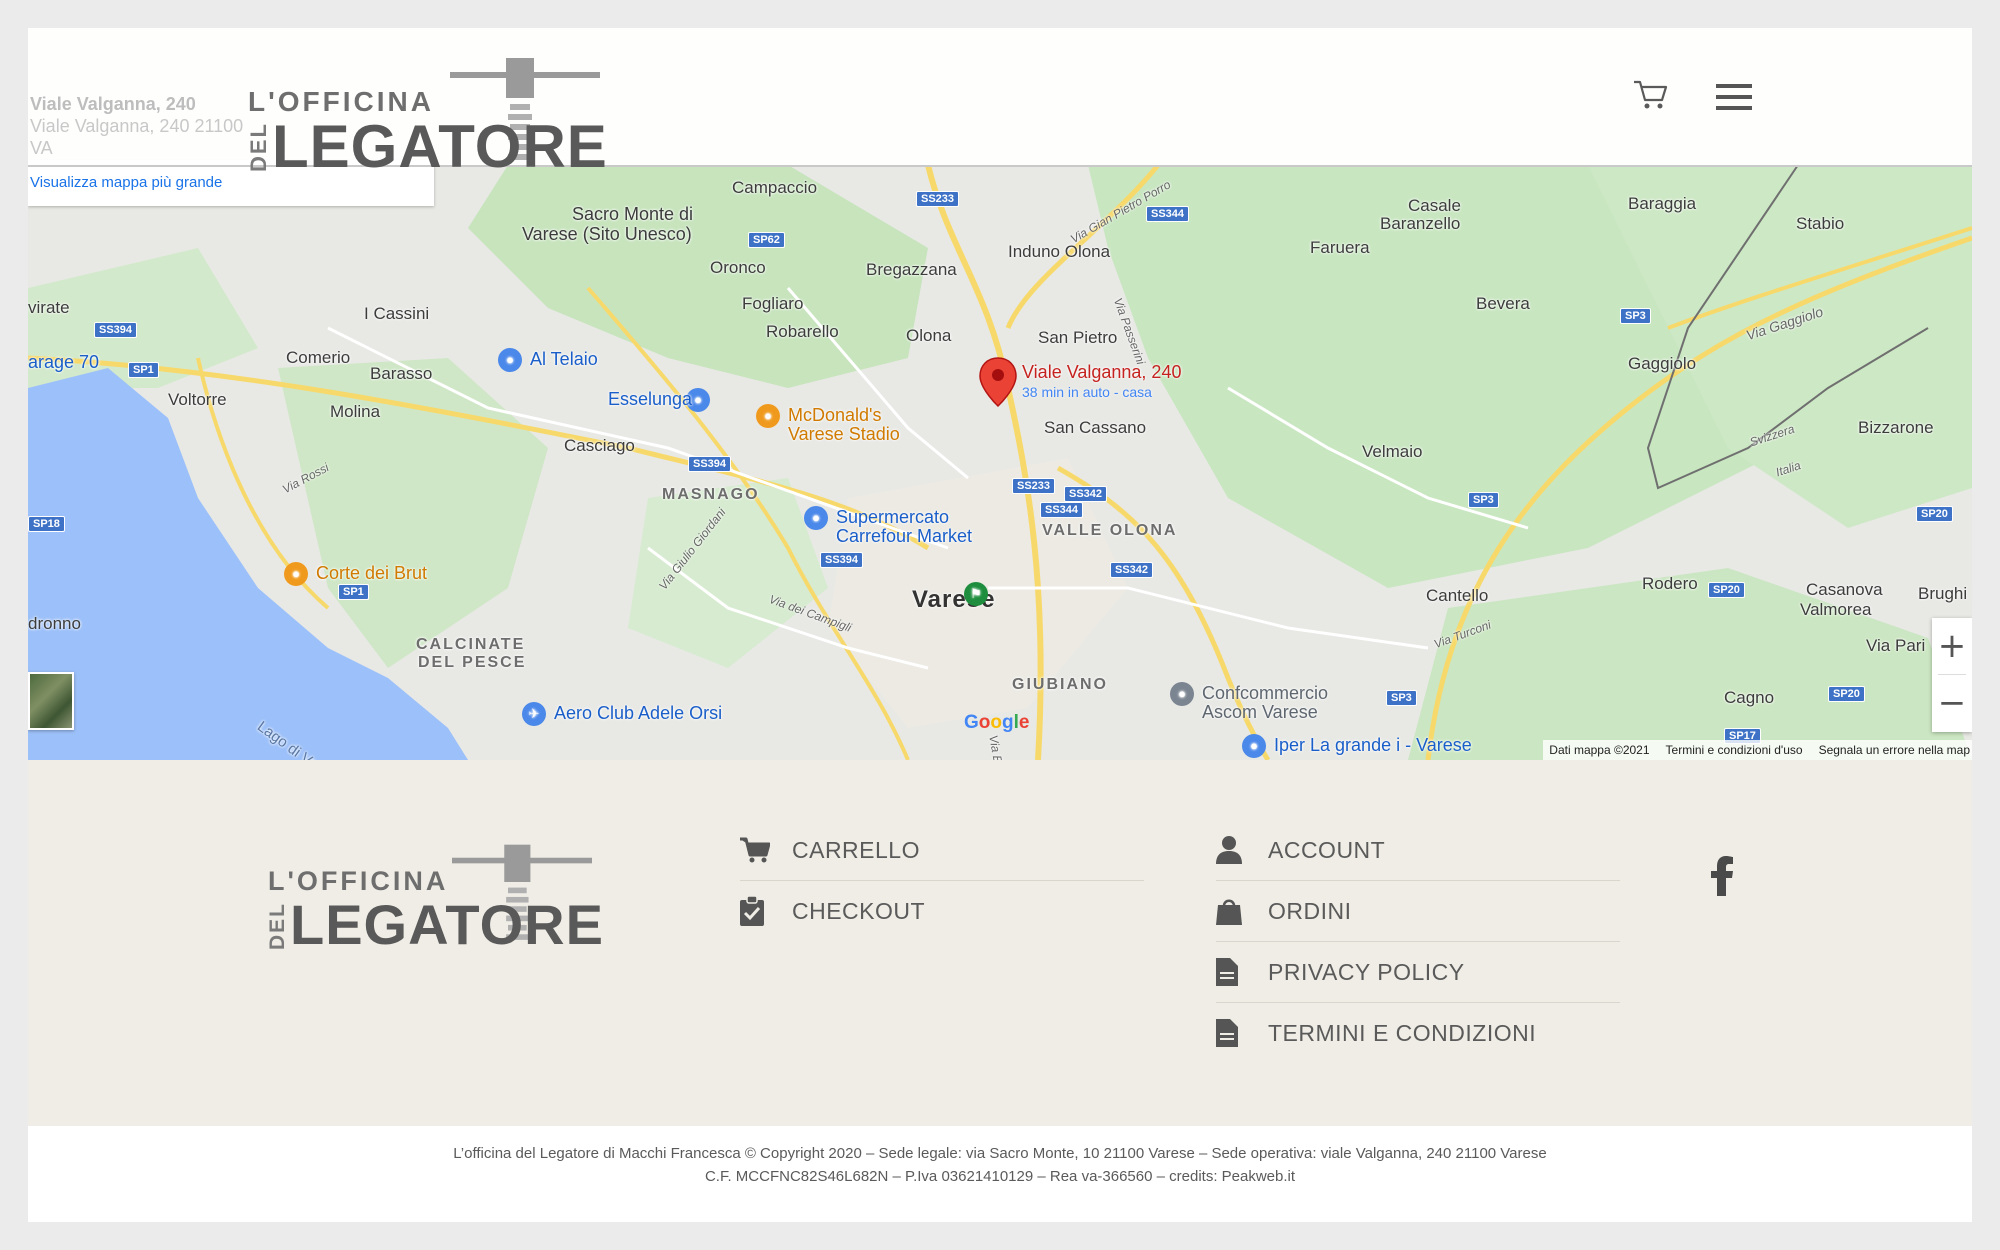 This screenshot has height=1250, width=2000. I want to click on road-shield: SP18, so click(46, 524).